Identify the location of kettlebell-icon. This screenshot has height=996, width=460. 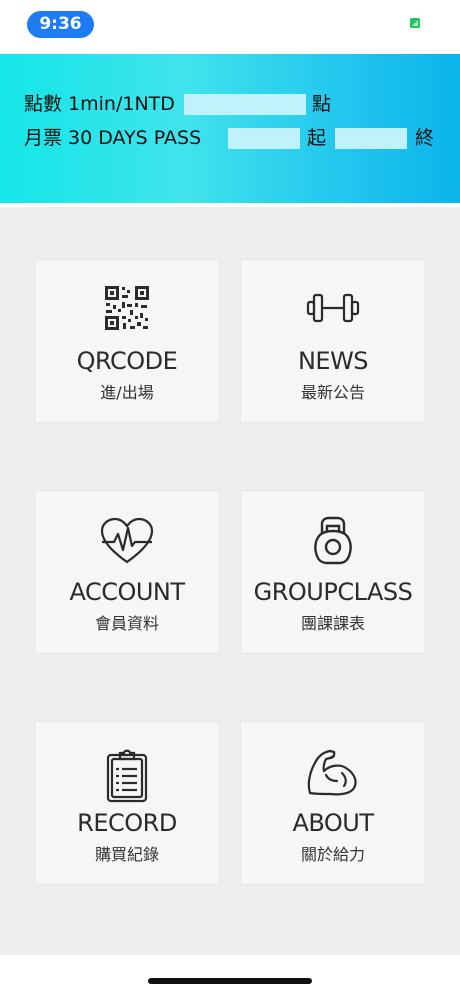
(333, 540).